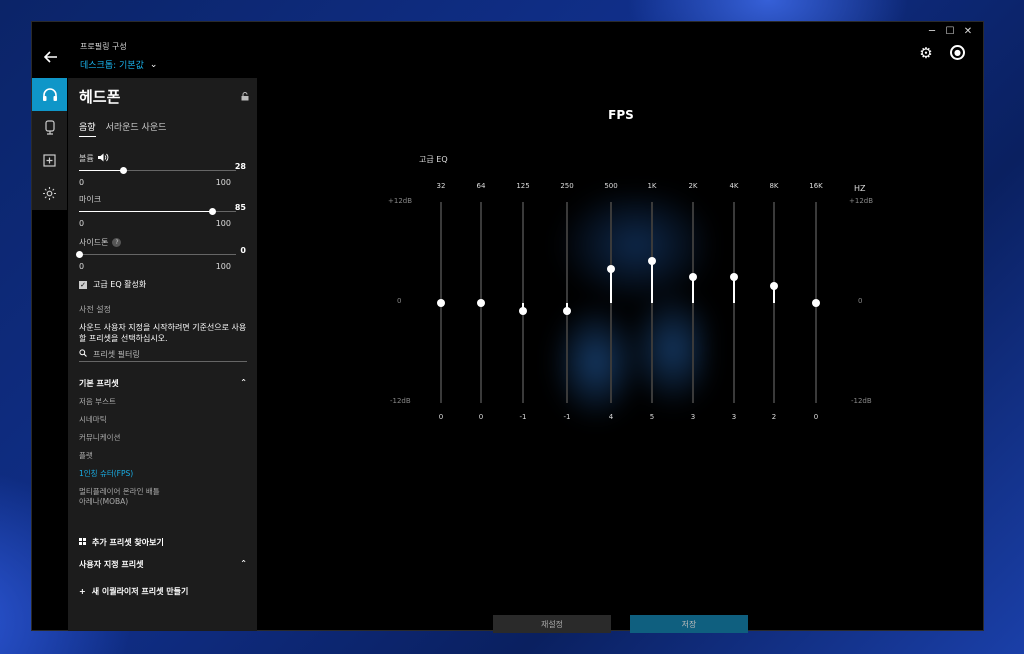 Image resolution: width=1024 pixels, height=654 pixels. I want to click on new-eq-preset-button: + 새 이퀄라이저 프리셋 만들기, so click(133, 591).